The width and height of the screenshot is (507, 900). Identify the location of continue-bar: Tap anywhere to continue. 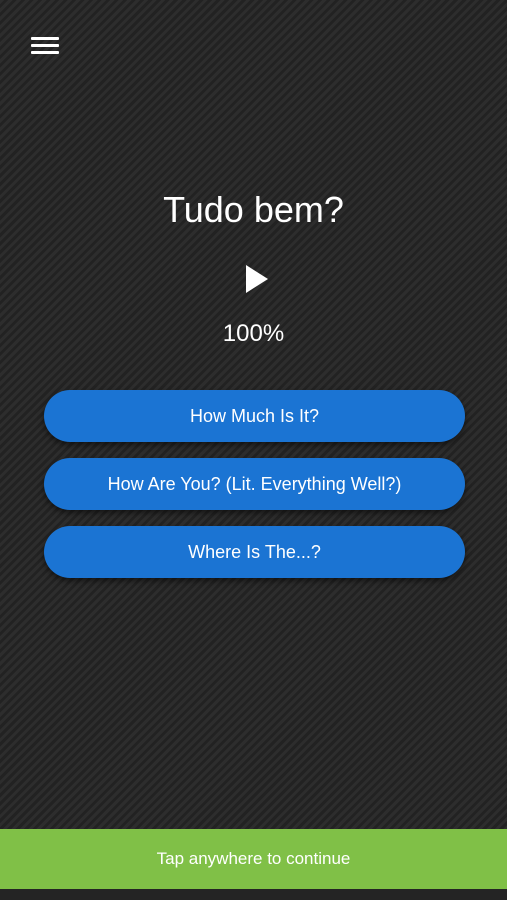
(253, 859).